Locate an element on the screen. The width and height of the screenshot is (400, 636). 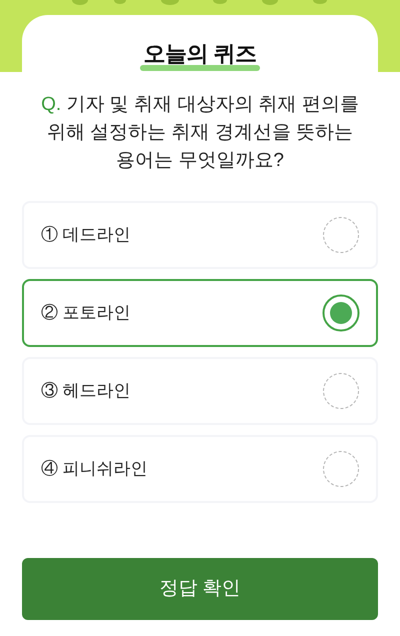
submit-button: 정답 확인 is located at coordinates (200, 589).